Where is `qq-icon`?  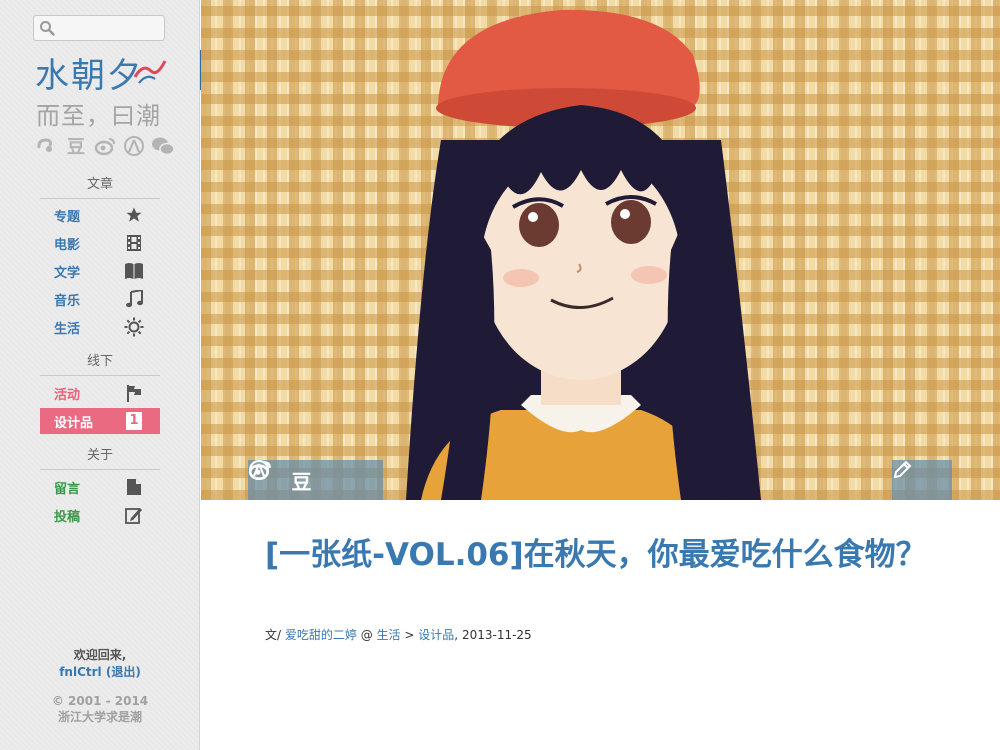
qq-icon is located at coordinates (47, 146).